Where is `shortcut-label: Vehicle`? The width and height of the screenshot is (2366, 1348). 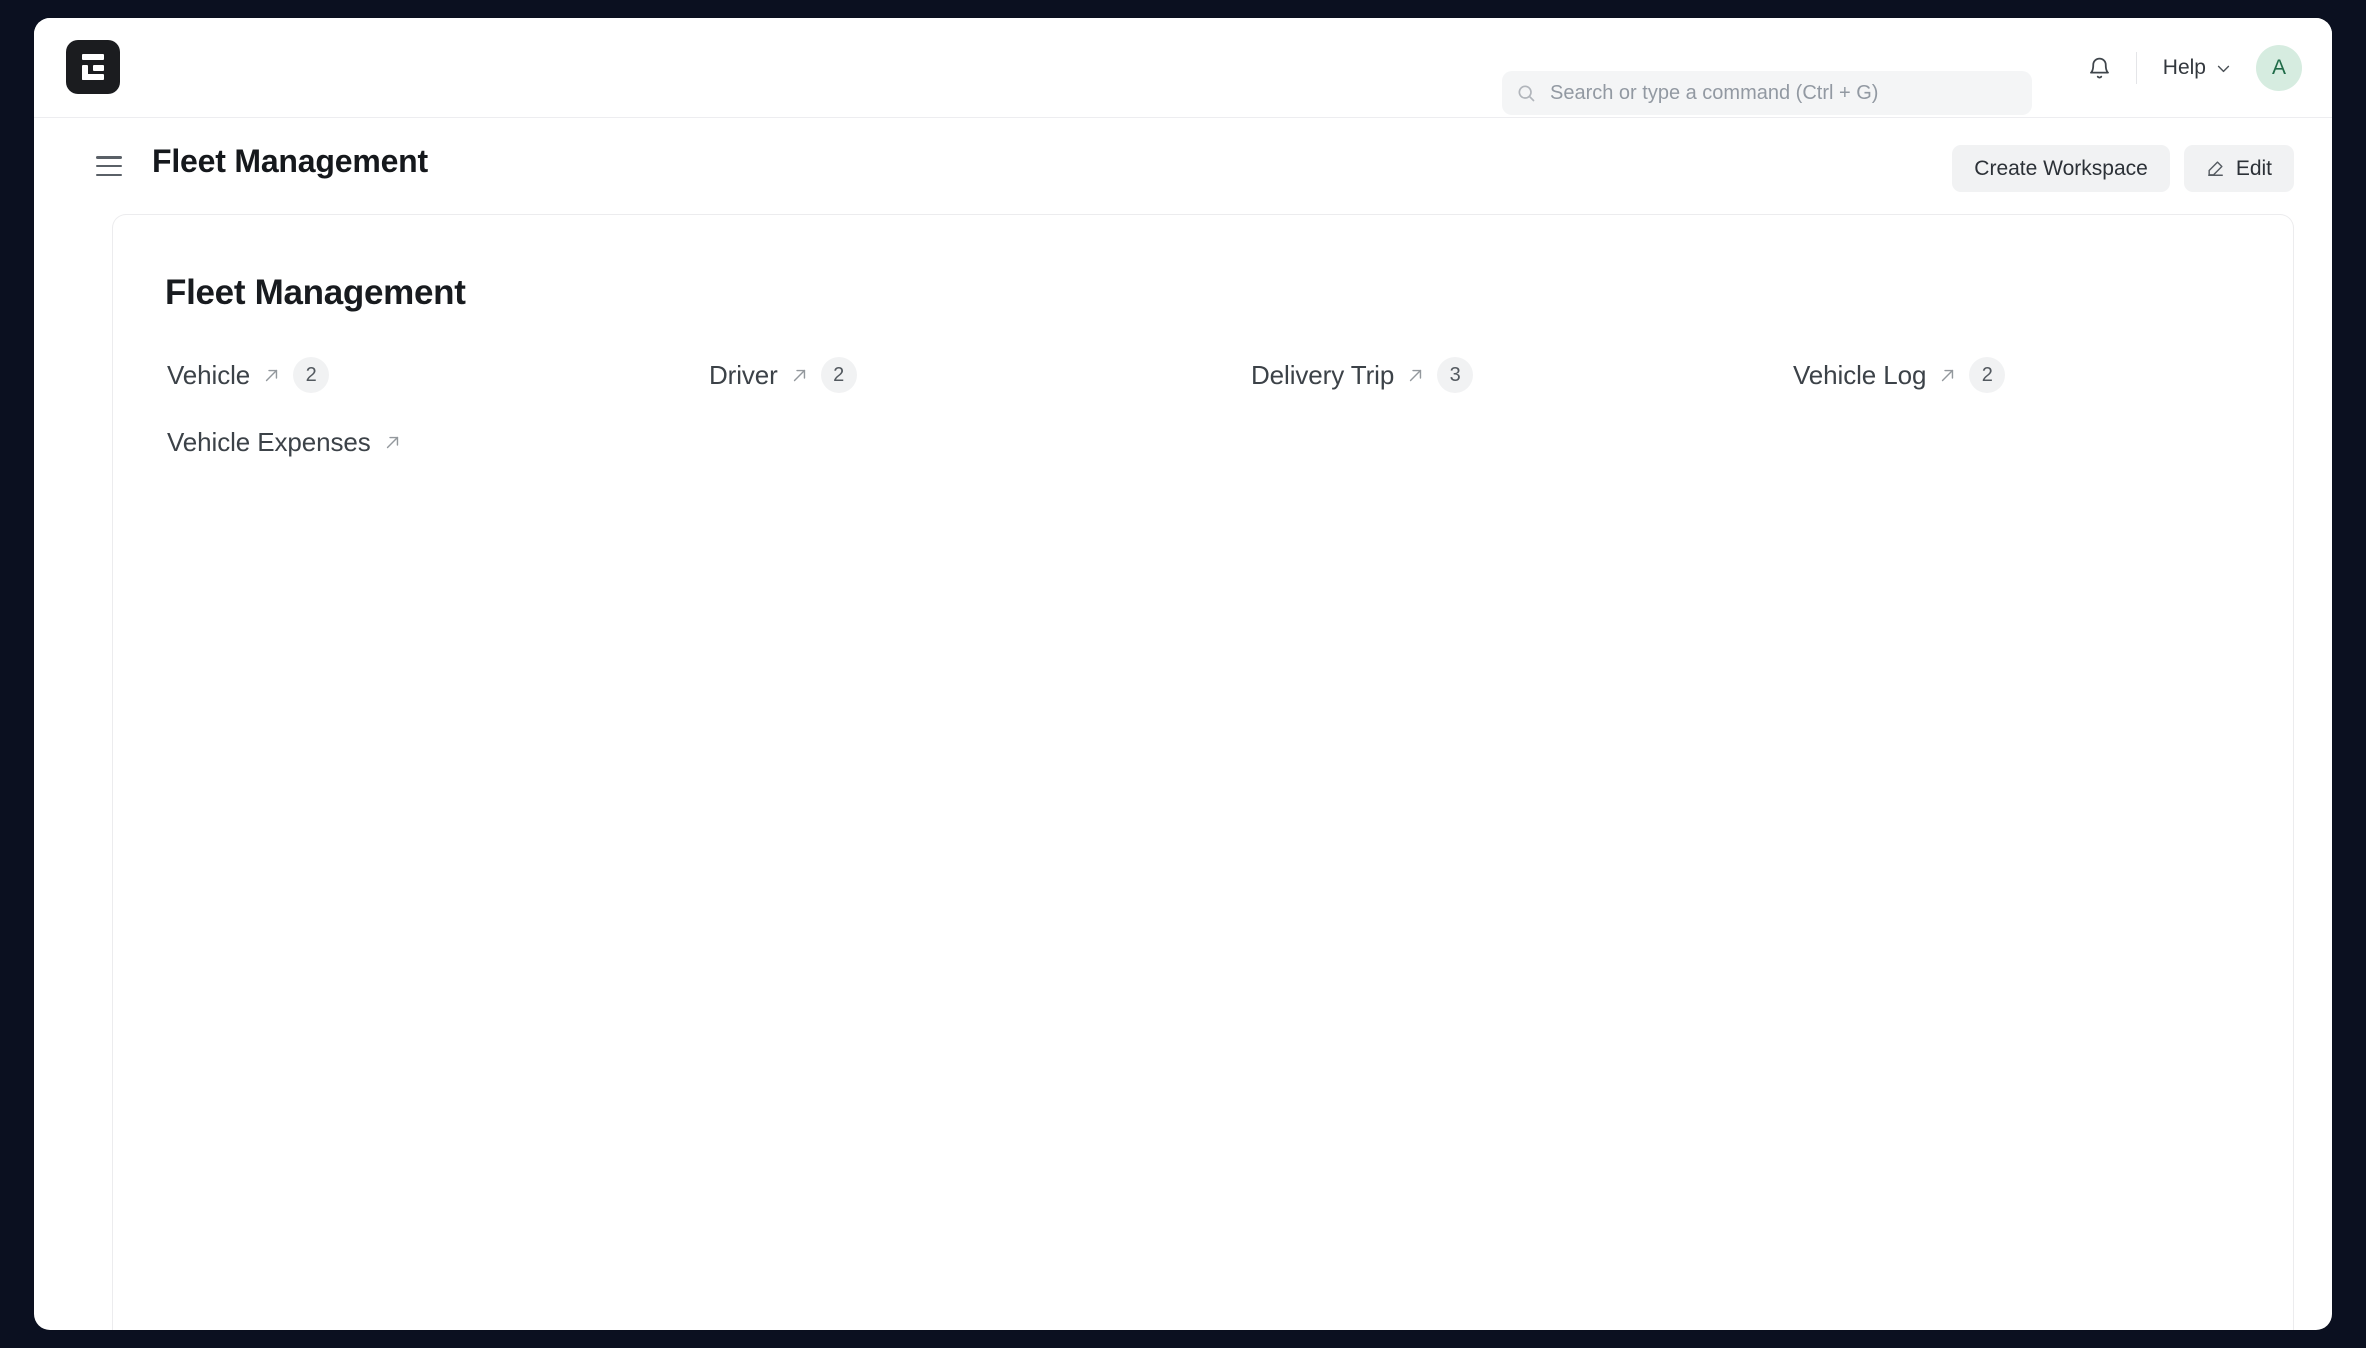
shortcut-label: Vehicle is located at coordinates (209, 374).